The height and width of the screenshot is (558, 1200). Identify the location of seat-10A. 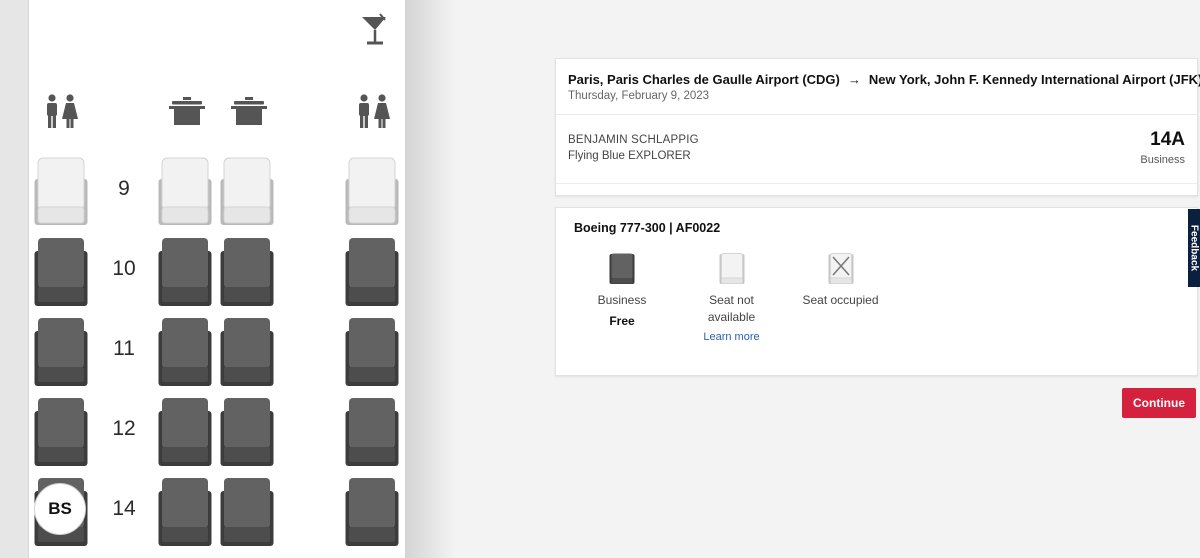
(61, 272).